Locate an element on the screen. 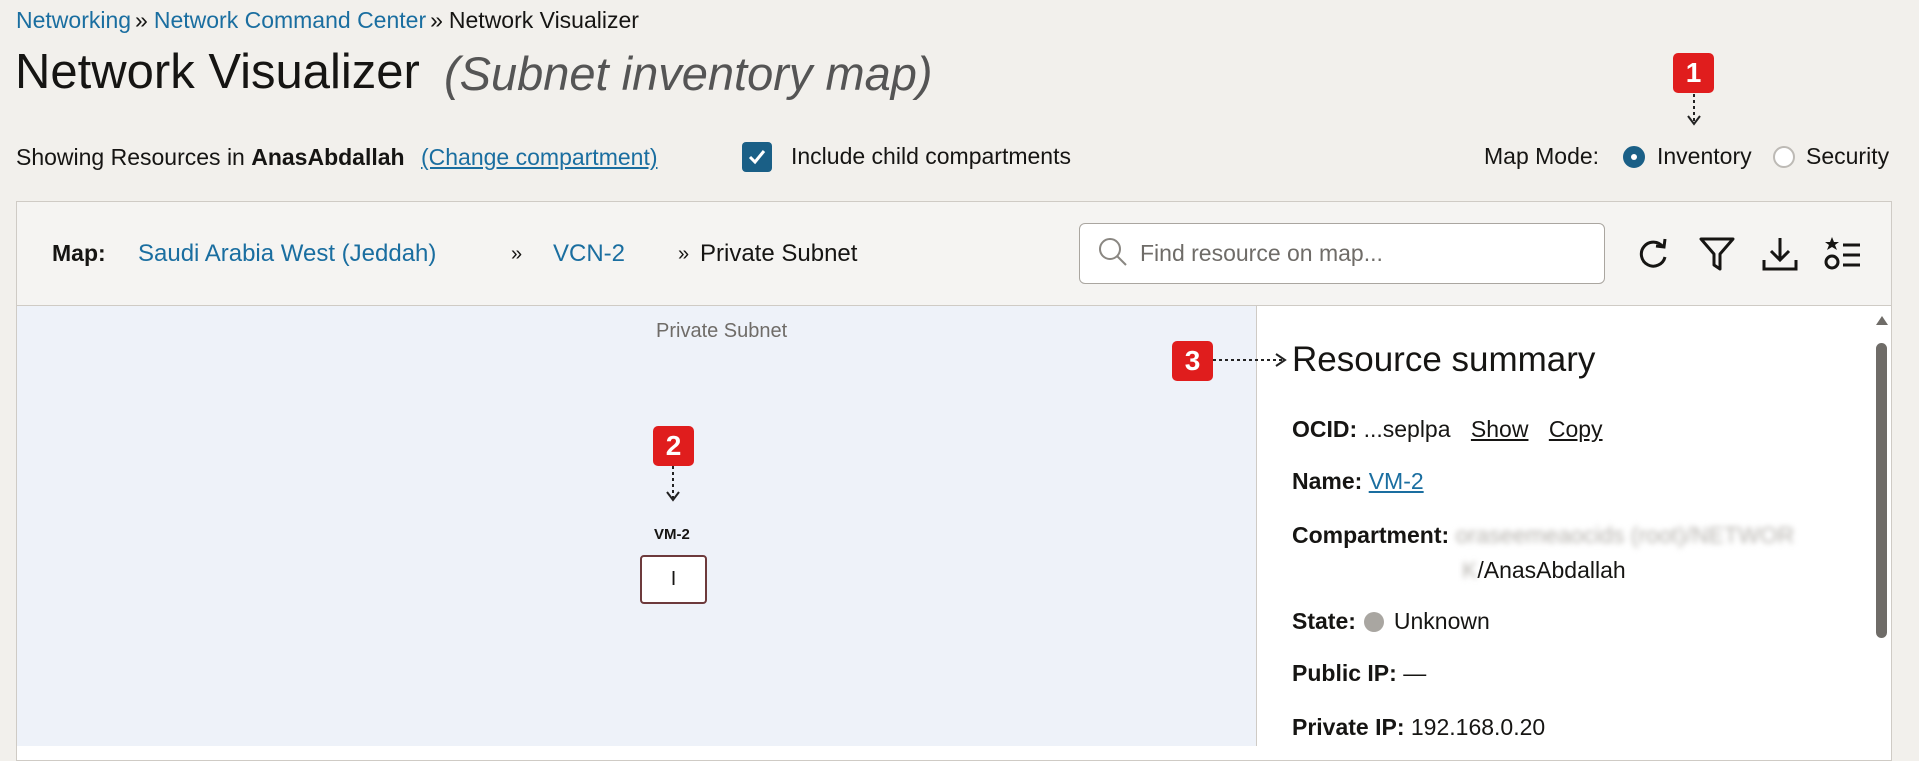  public-ip-label: Public IP: is located at coordinates (1344, 673).